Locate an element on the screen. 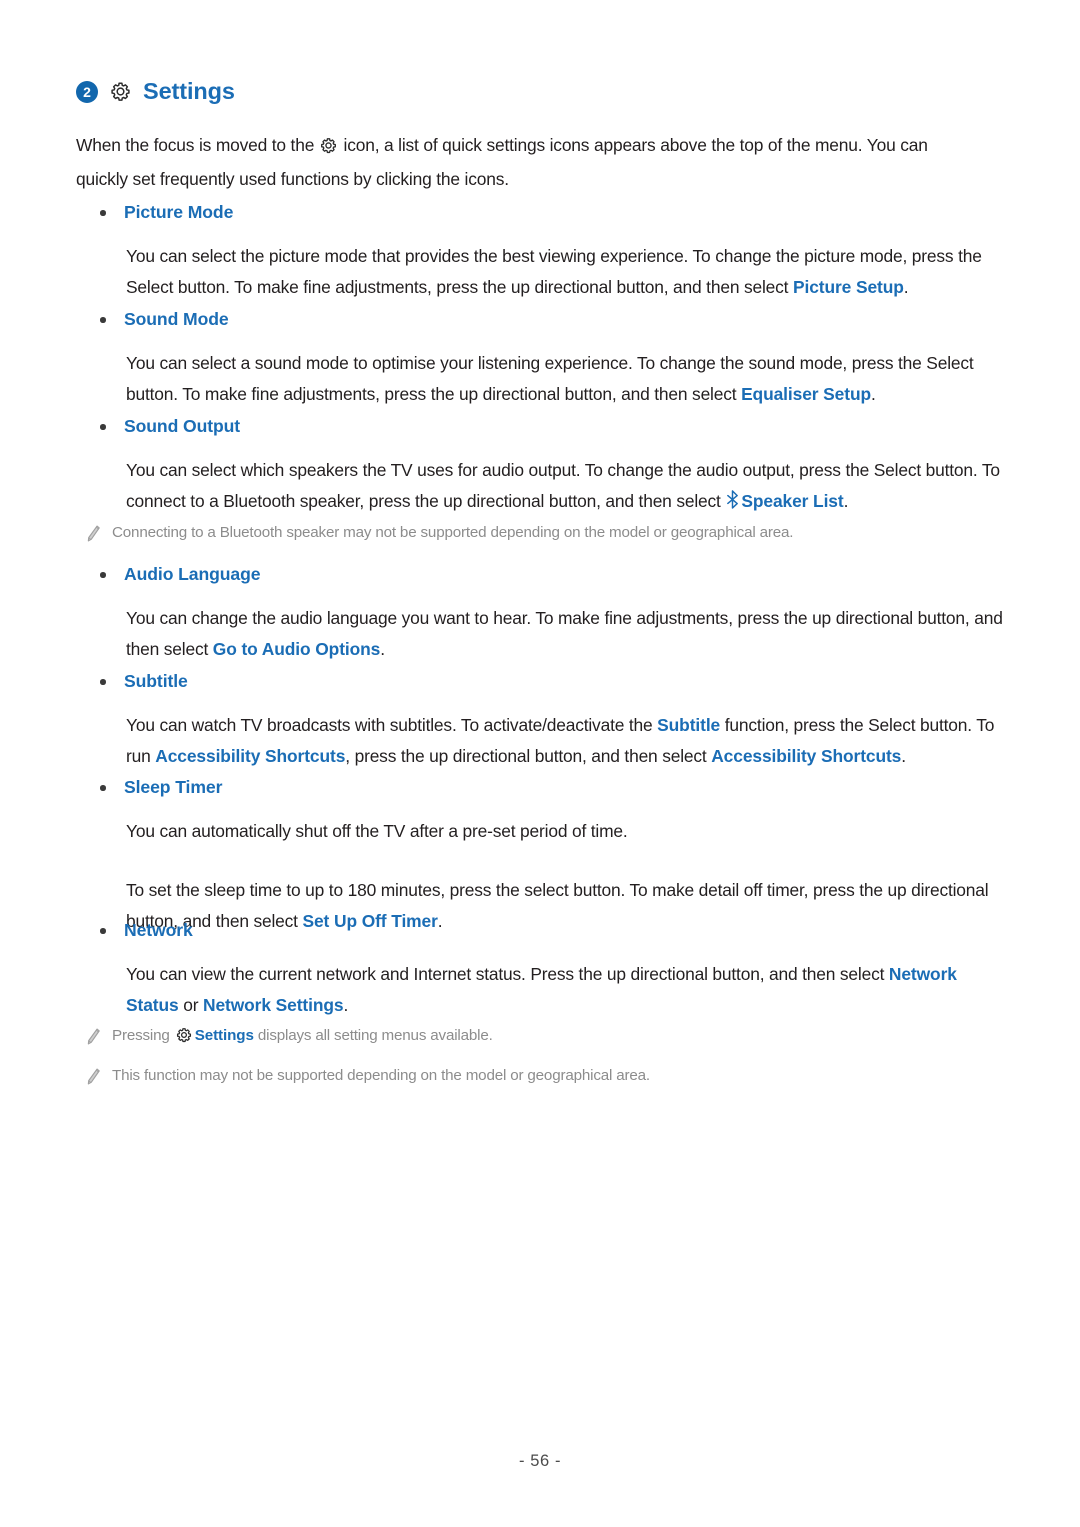 The image size is (1080, 1527). body-text: displays all setting menus available. is located at coordinates (373, 1035).